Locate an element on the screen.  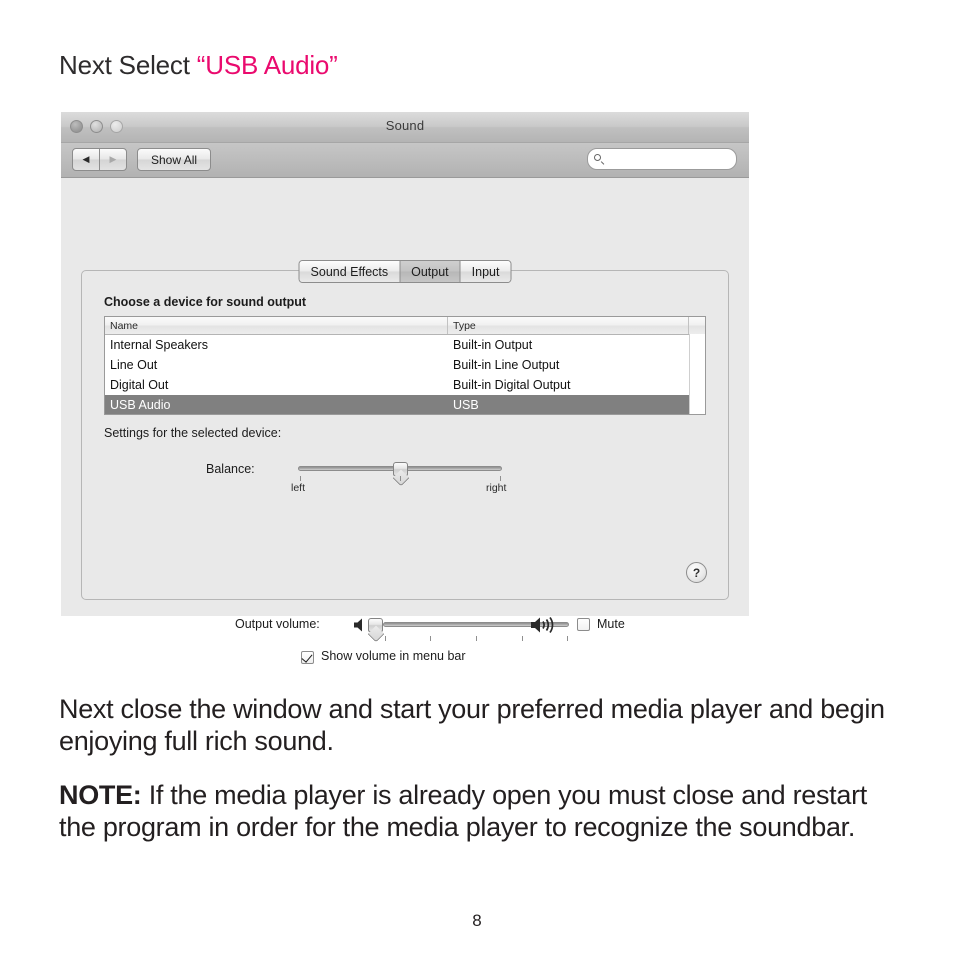
window-title: Sound is located at coordinates (405, 125).